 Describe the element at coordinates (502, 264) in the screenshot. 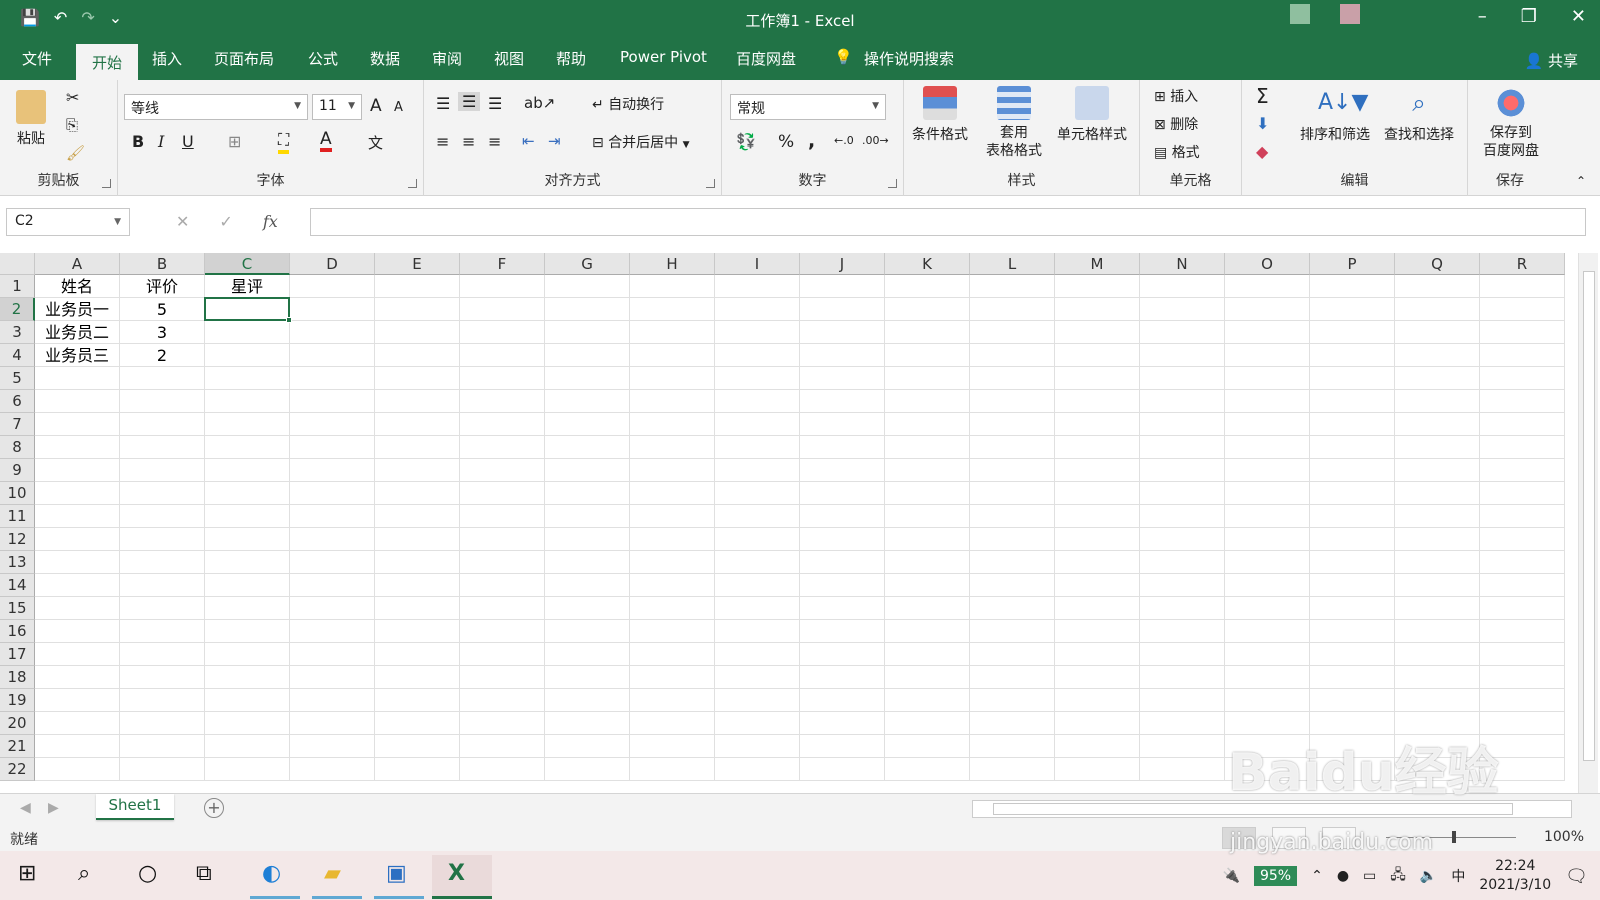

I see `column-header-f: F` at that location.